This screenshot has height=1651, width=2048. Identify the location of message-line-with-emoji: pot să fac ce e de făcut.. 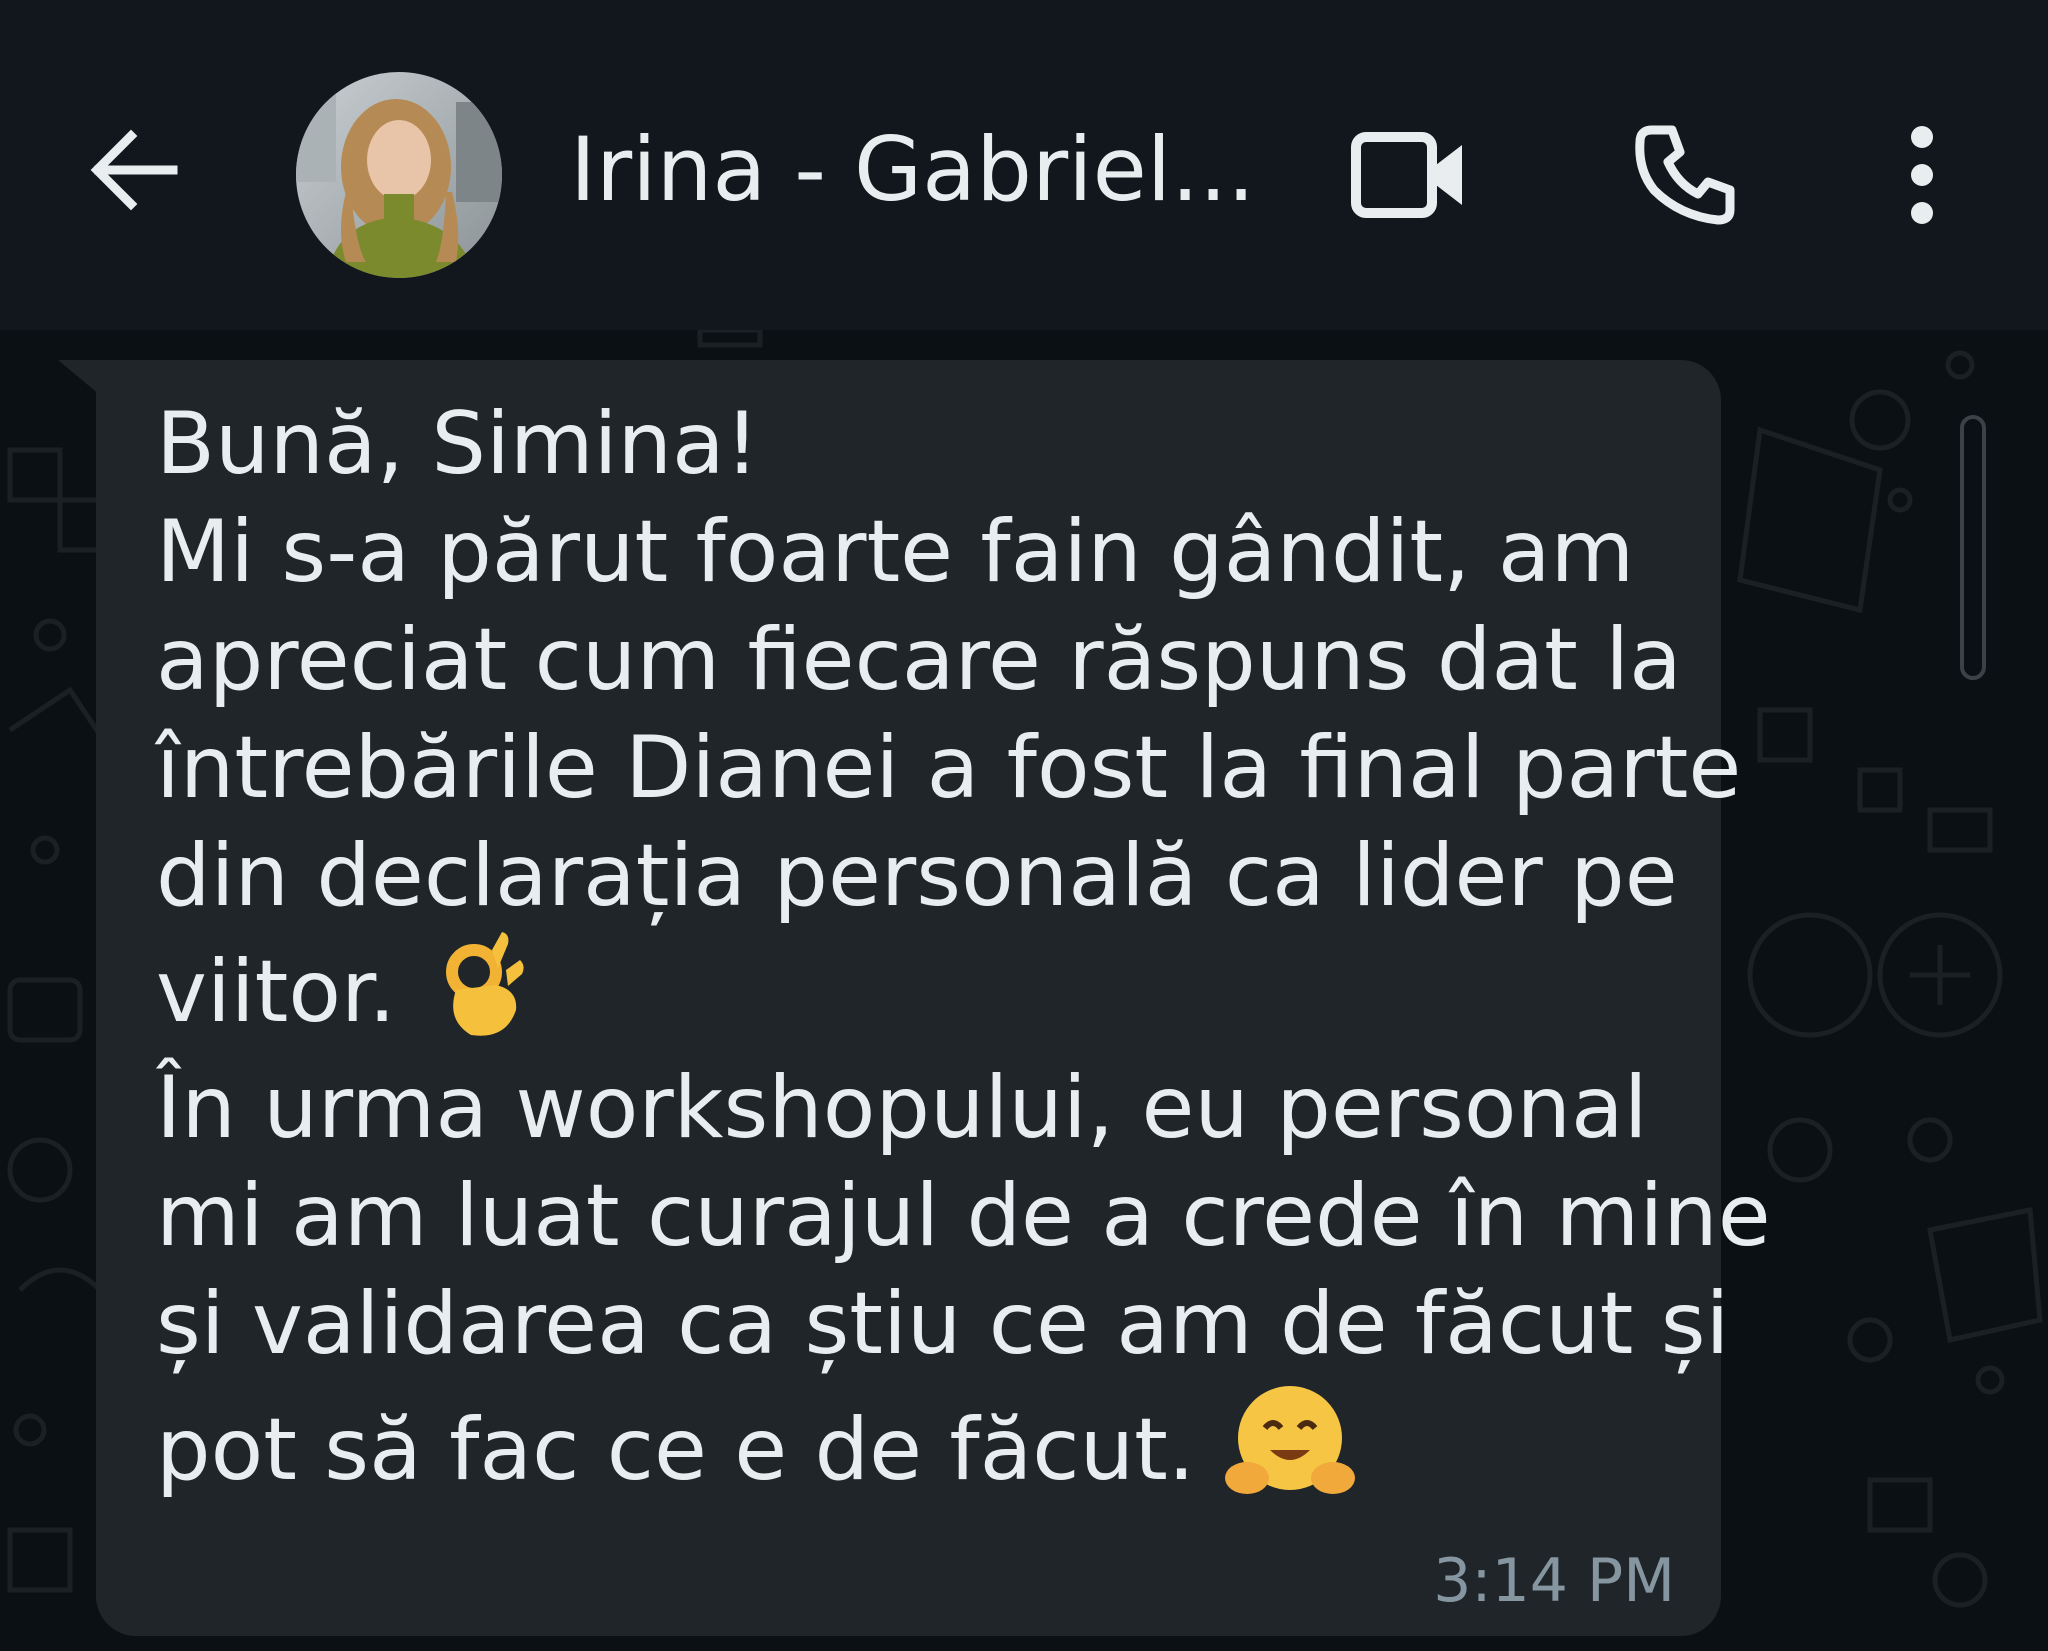
(936, 1440).